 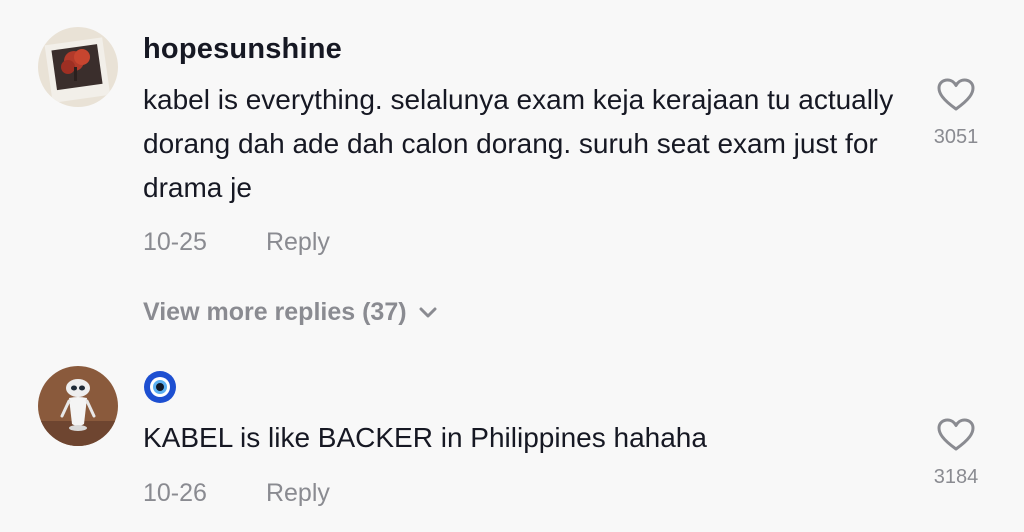 What do you see at coordinates (236, 493) in the screenshot?
I see `comment-meta: 10-26 Reply` at bounding box center [236, 493].